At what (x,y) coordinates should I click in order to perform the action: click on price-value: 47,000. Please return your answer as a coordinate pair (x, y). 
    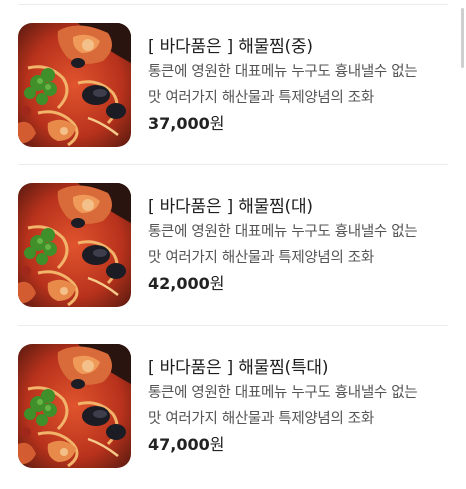
    Looking at the image, I should click on (179, 444).